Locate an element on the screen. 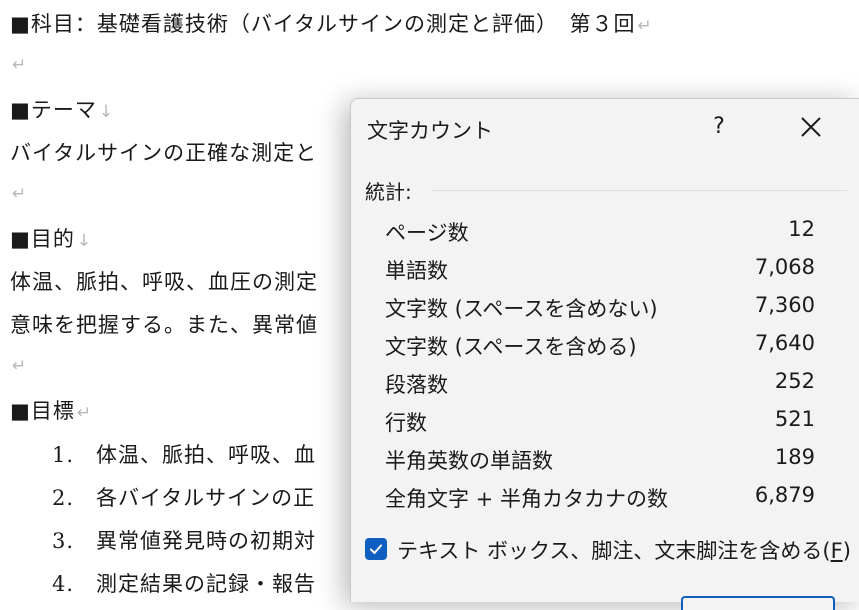  stat-row-chars-no-spaces: 文字数 (スペースを含めない) 7,360 is located at coordinates (600, 308).